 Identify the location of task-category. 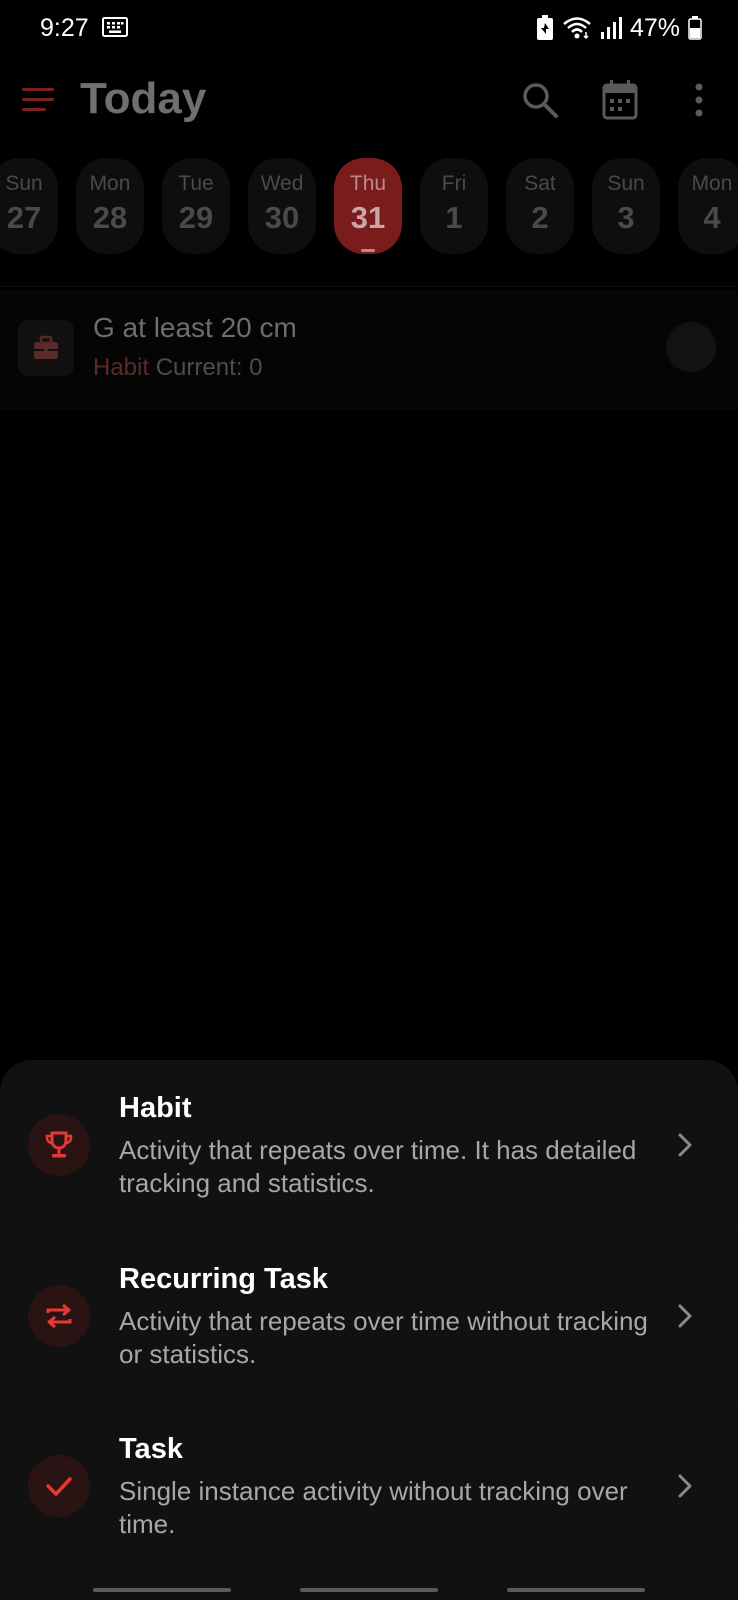
(46, 348).